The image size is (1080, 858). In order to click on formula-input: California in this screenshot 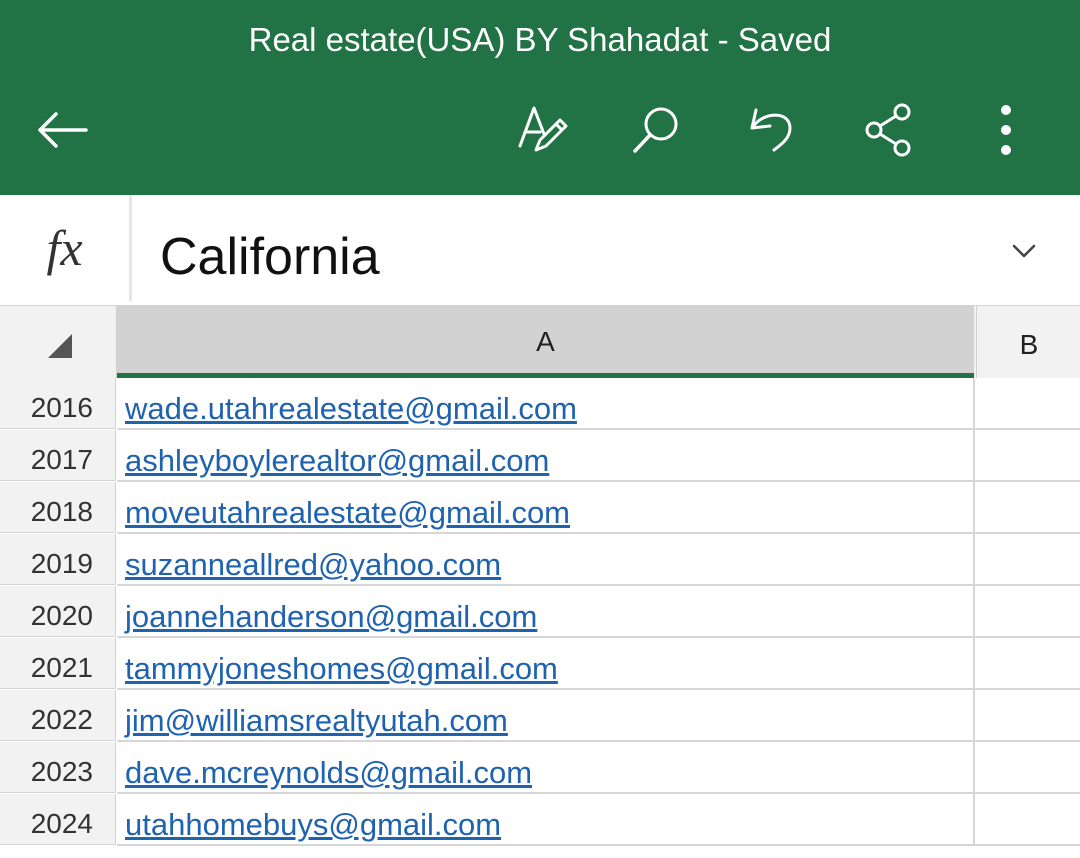, I will do `click(270, 257)`.